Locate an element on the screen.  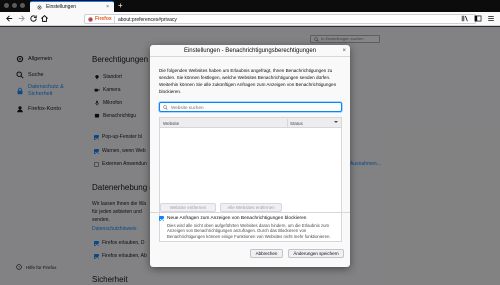
toolbar-right is located at coordinates (478, 18).